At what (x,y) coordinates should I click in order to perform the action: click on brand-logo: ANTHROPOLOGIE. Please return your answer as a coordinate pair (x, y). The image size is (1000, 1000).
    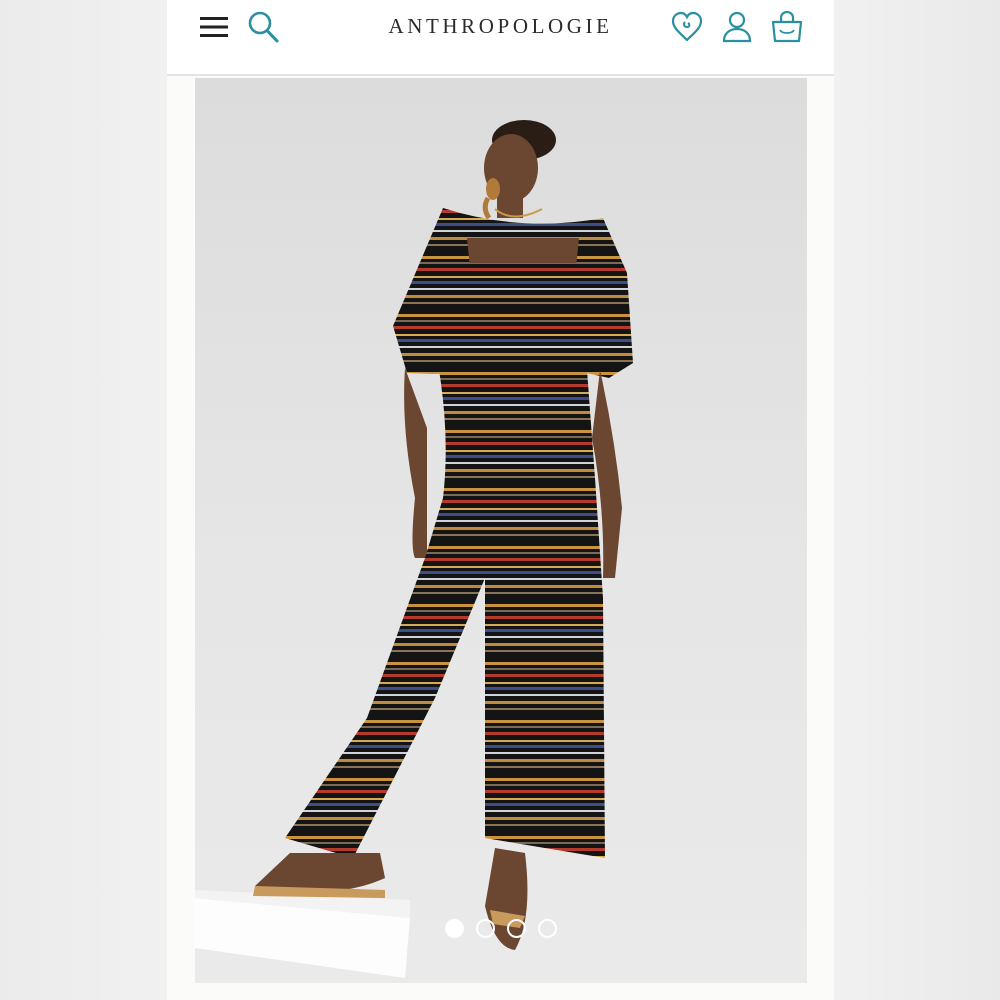
    Looking at the image, I should click on (500, 26).